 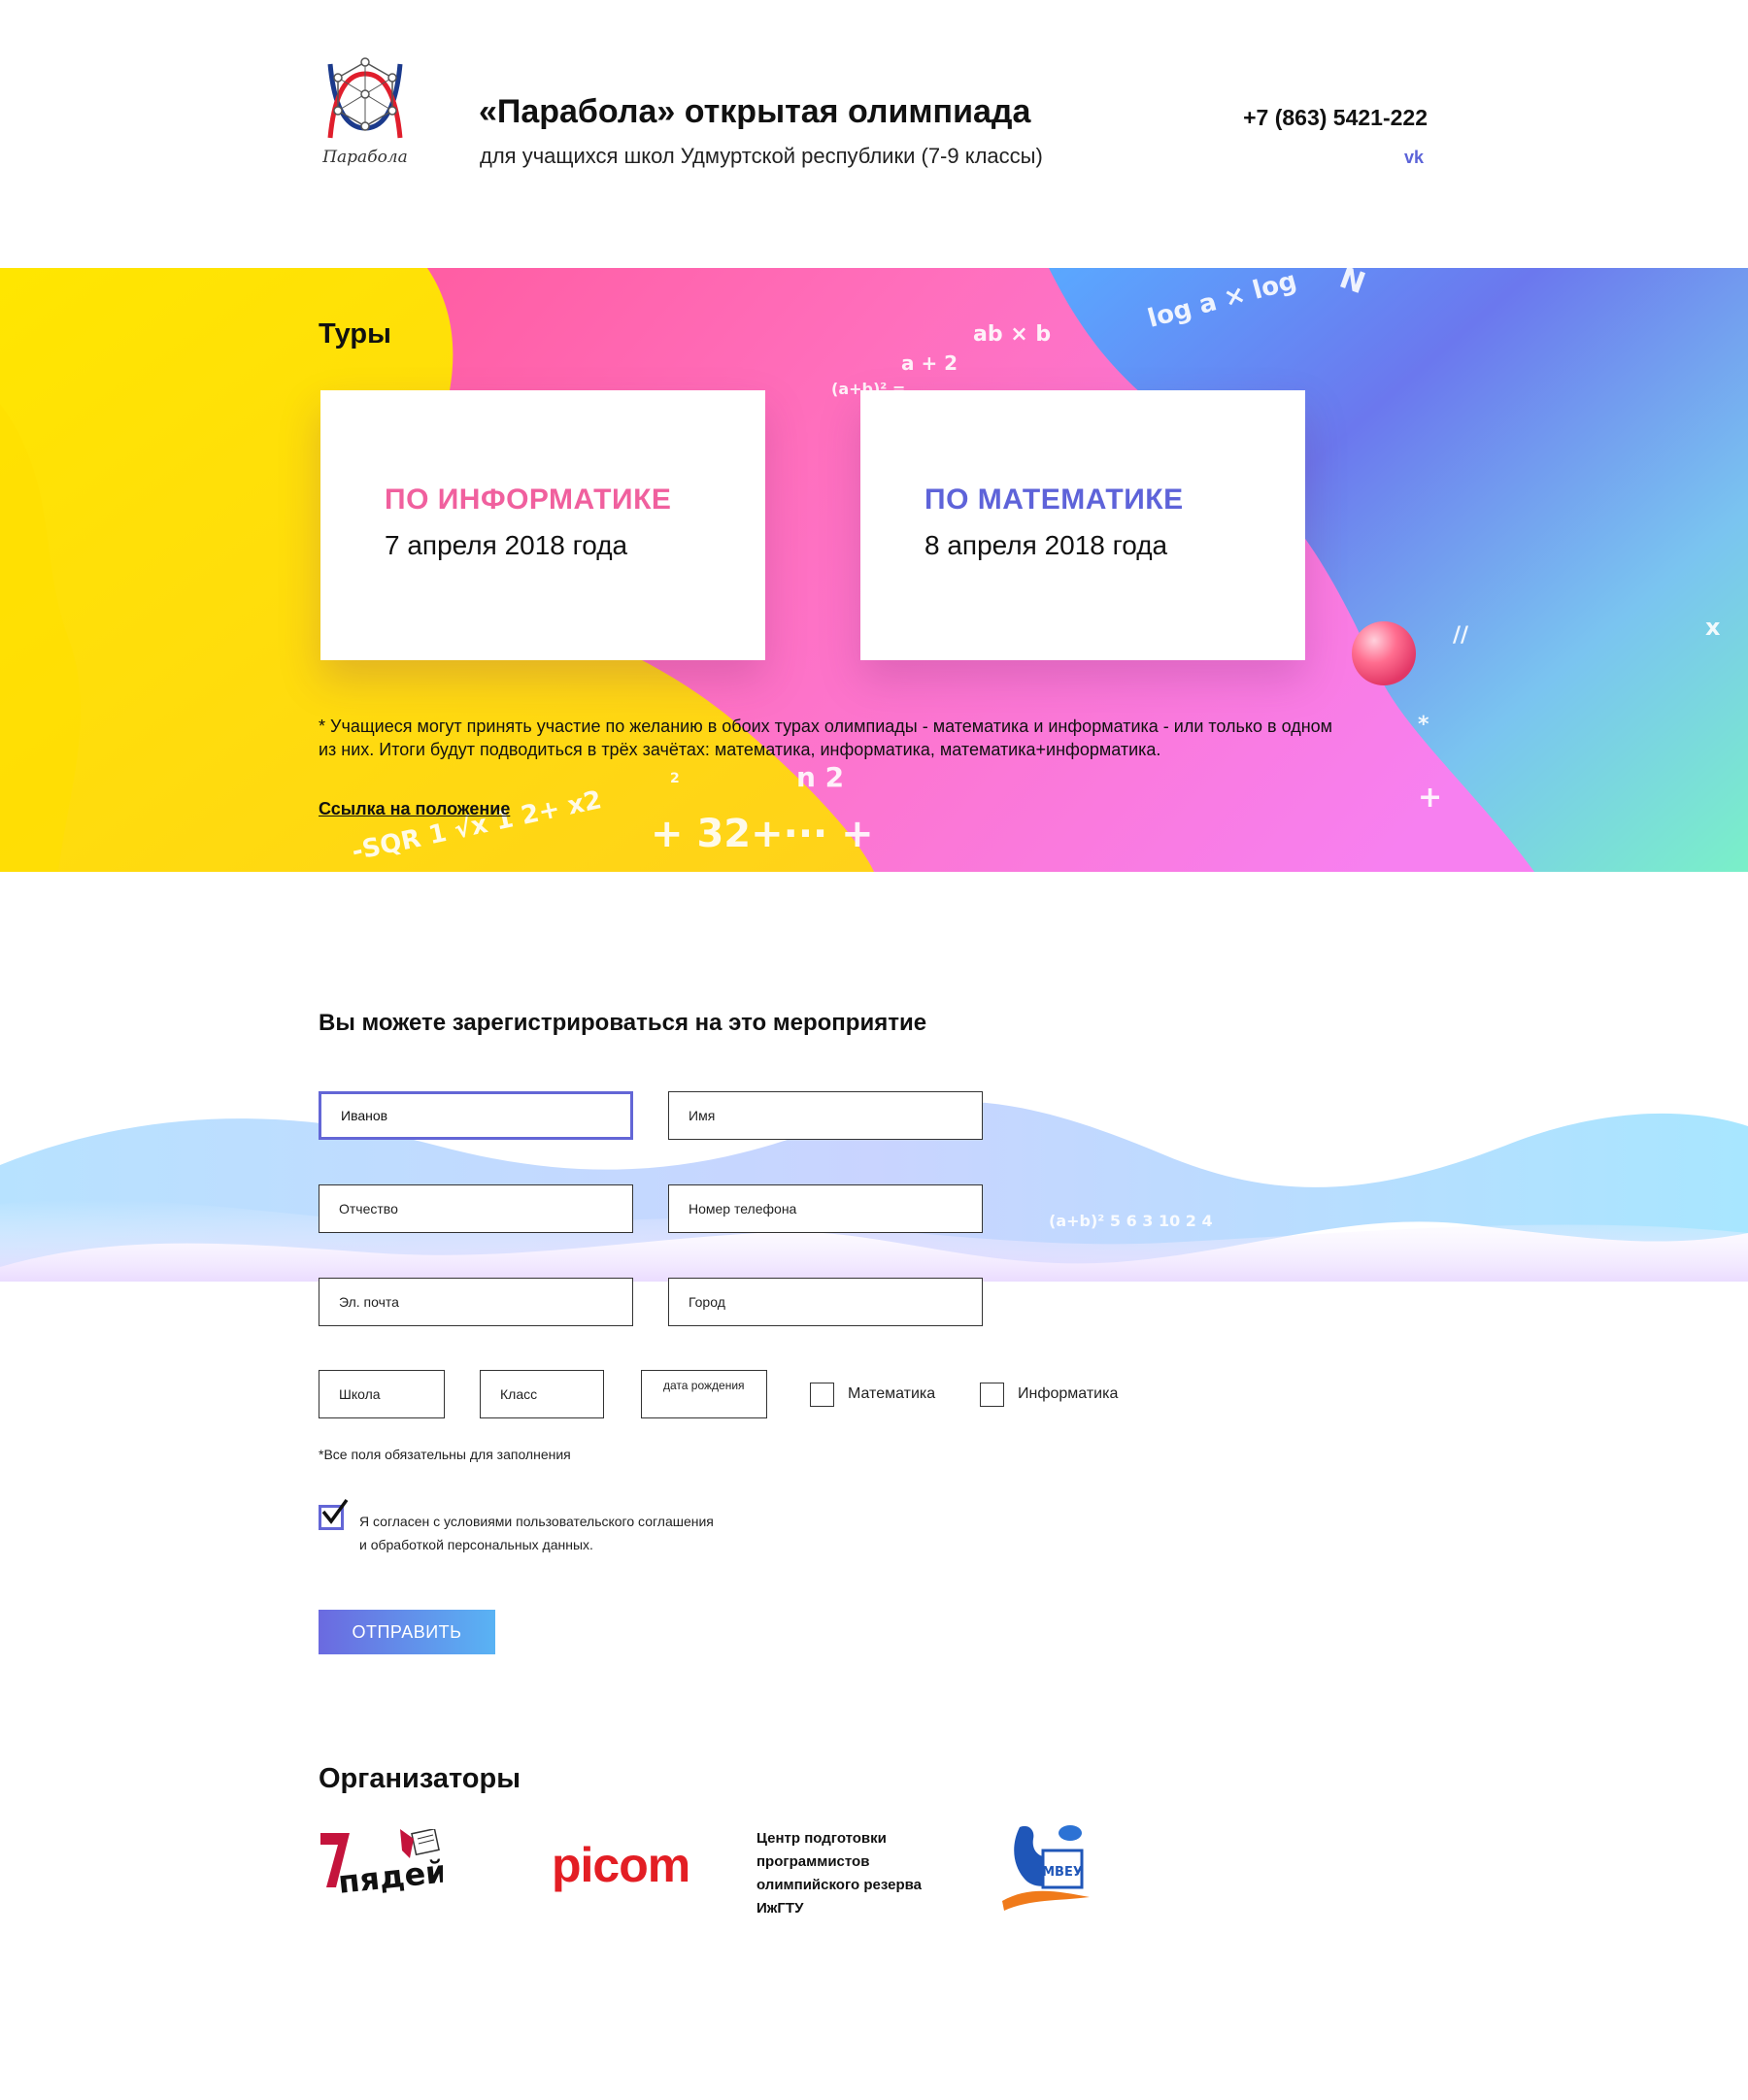 I want to click on svg-text: МВЕУ, so click(x=1062, y=1872).